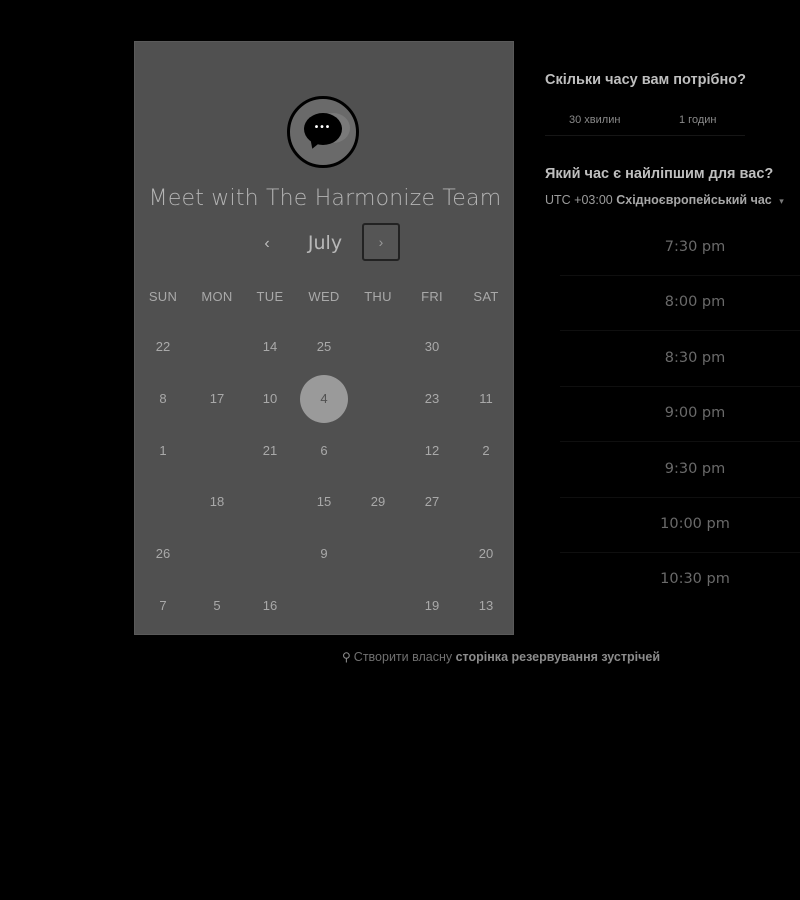 Image resolution: width=800 pixels, height=900 pixels. Describe the element at coordinates (346, 657) in the screenshot. I see `sprocket-icon: ⚲` at that location.